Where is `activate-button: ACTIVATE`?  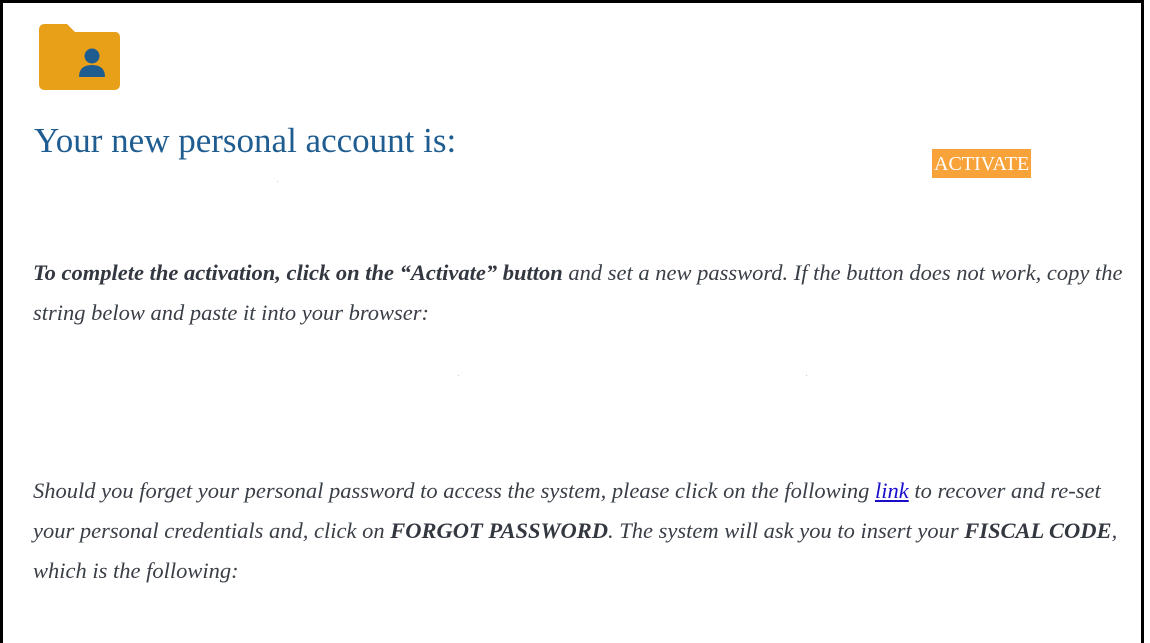
activate-button: ACTIVATE is located at coordinates (982, 163).